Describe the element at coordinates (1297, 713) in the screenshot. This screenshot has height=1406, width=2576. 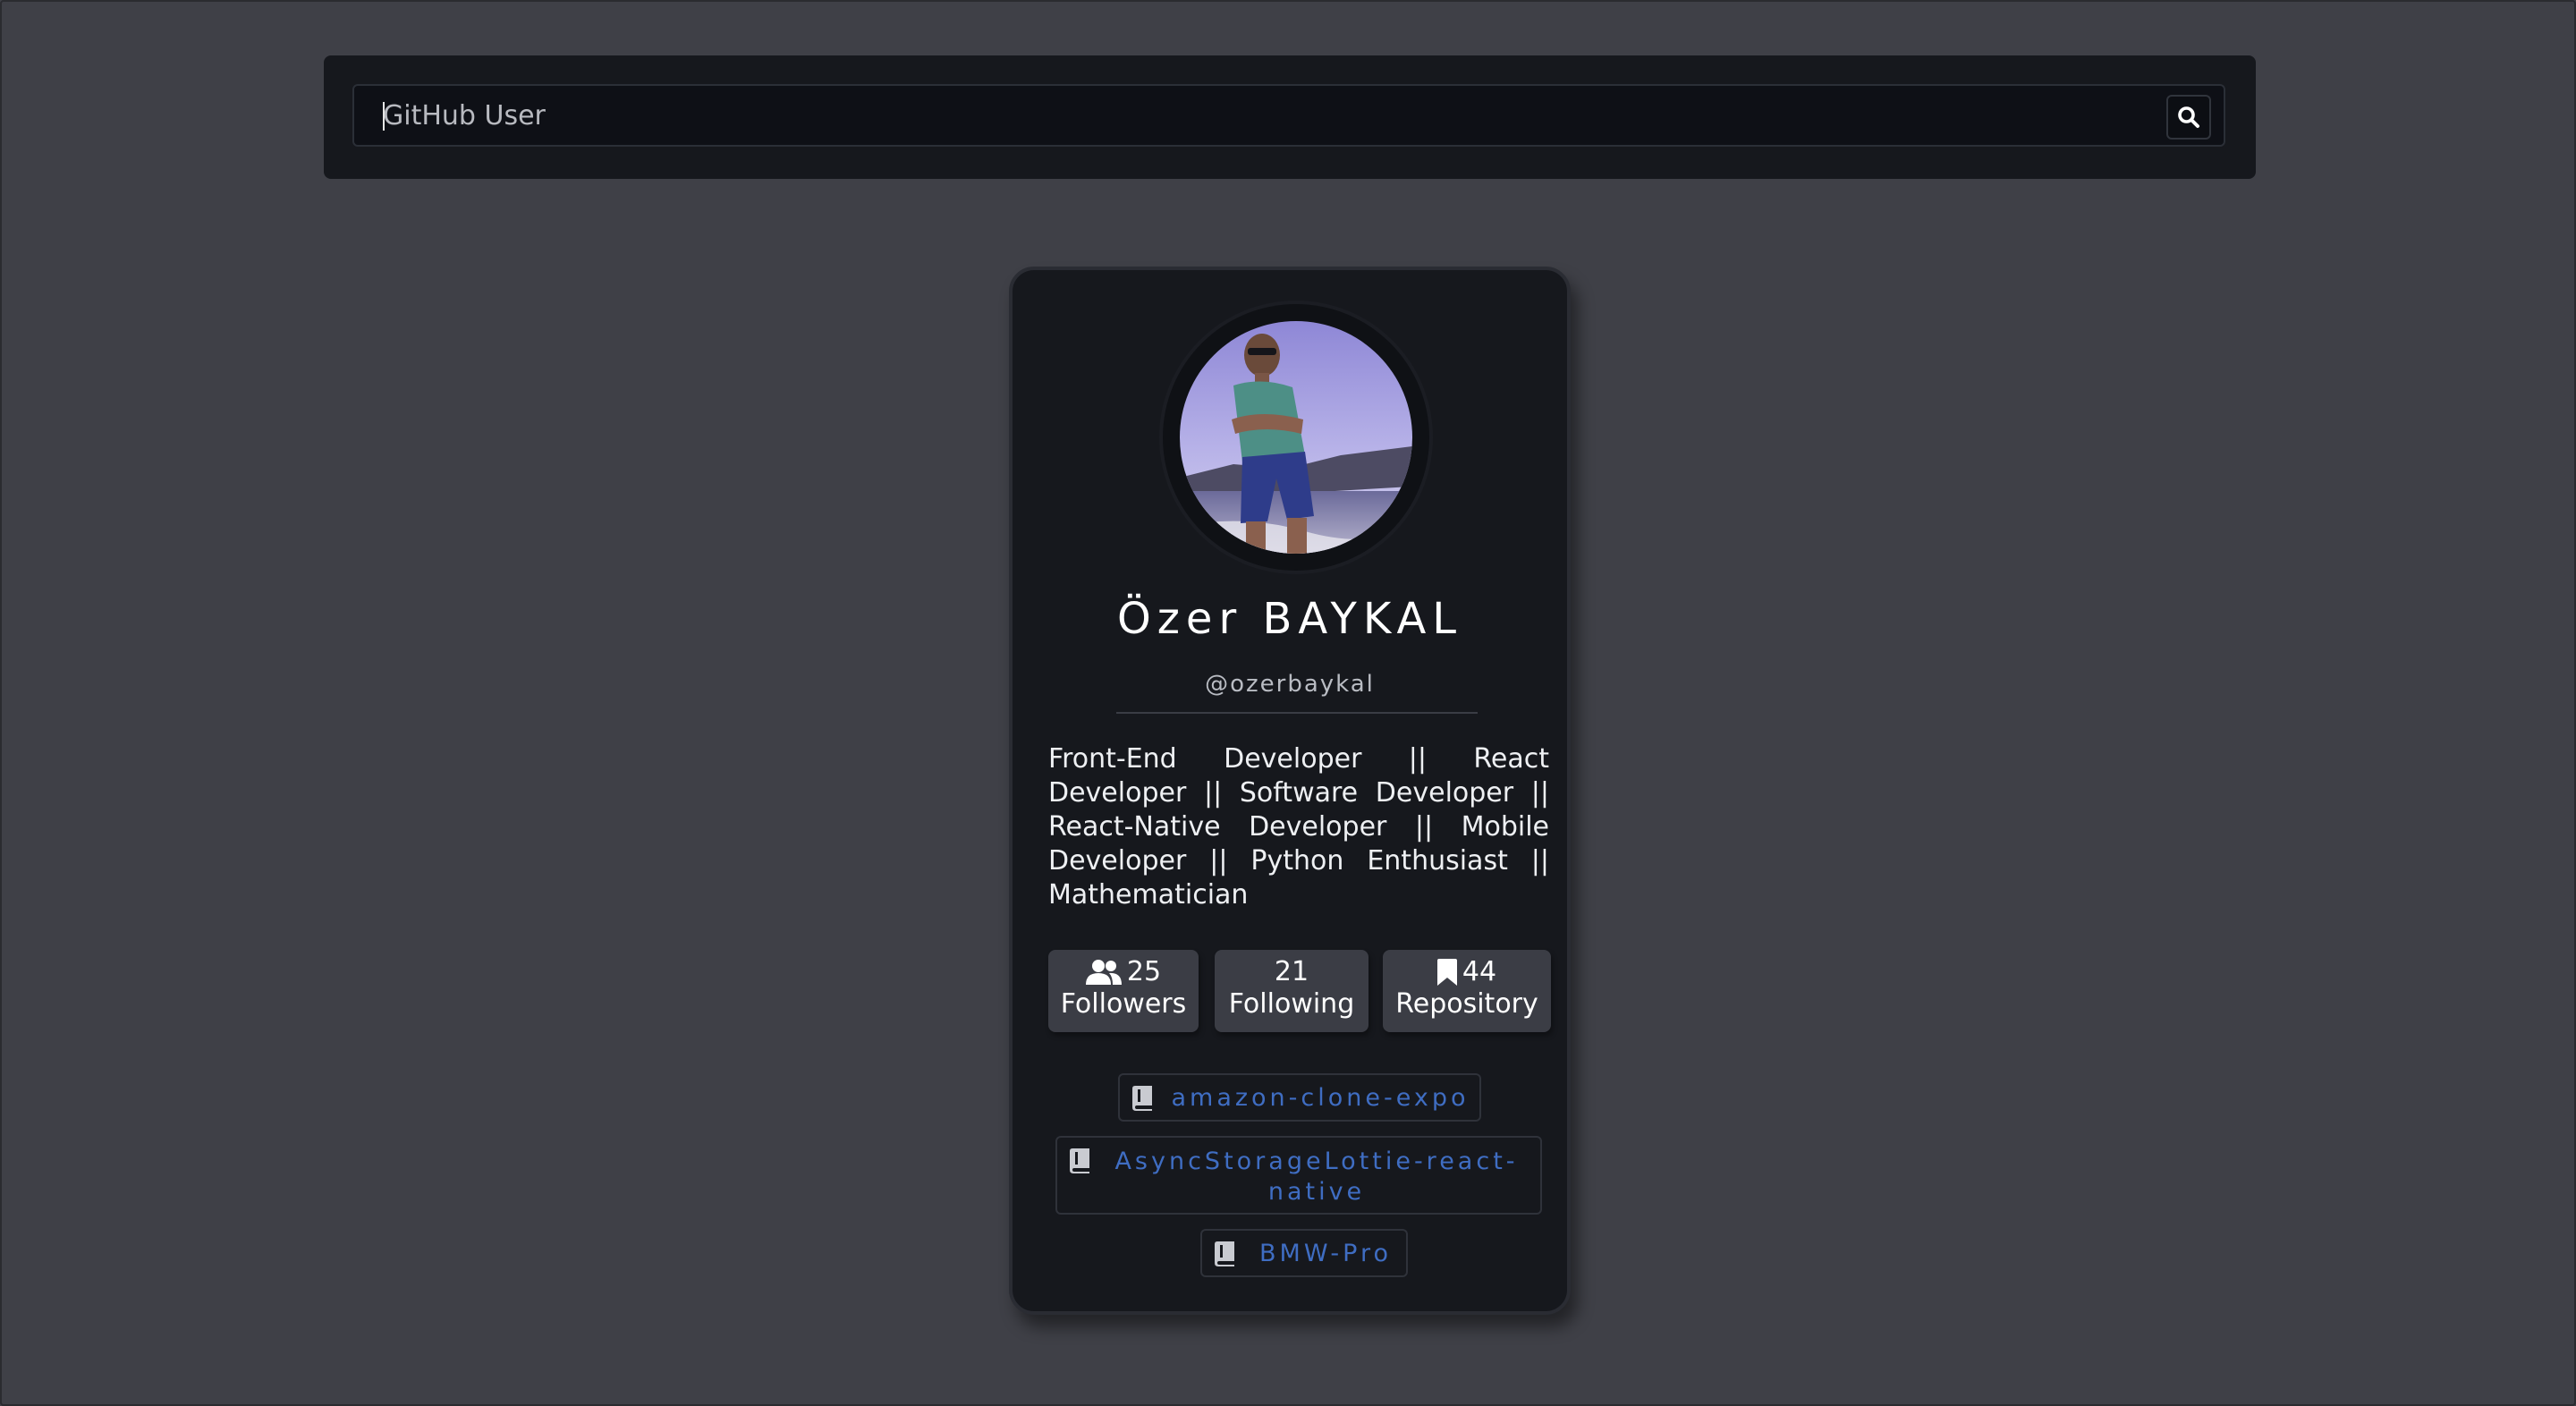
I see `divider` at that location.